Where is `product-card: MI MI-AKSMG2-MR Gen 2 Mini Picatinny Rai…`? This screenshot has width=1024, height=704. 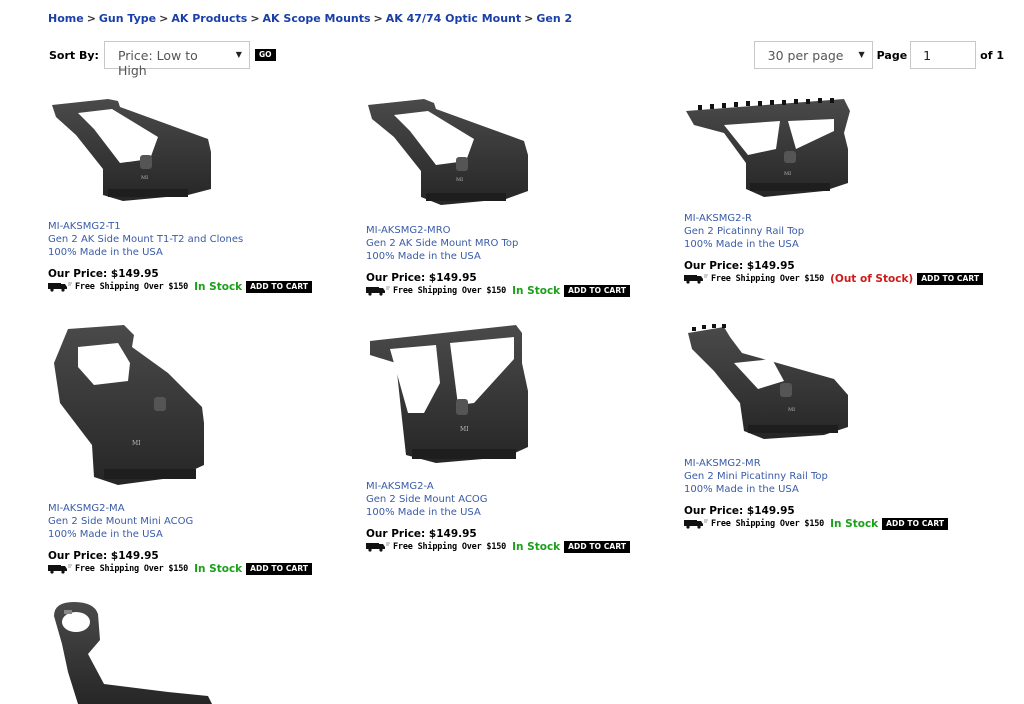
product-card: MI MI-AKSMG2-MR Gen 2 Mini Picatinny Rai… is located at coordinates (834, 426).